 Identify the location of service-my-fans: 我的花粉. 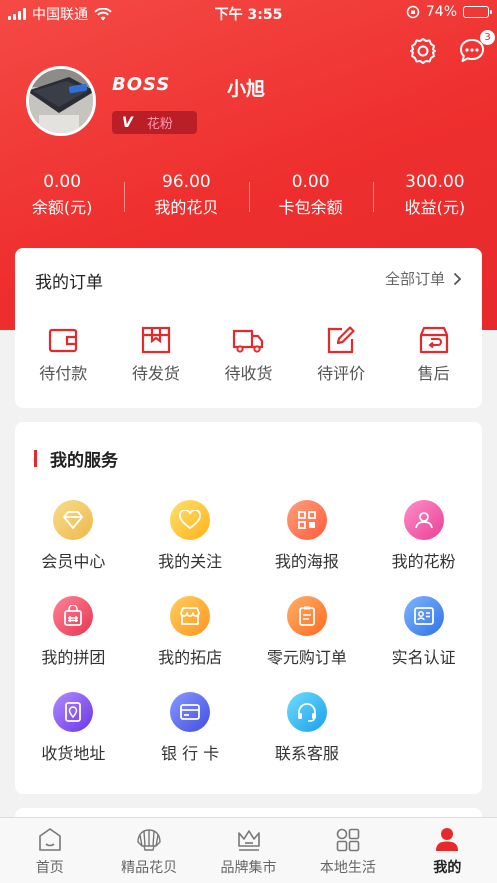
(423, 537).